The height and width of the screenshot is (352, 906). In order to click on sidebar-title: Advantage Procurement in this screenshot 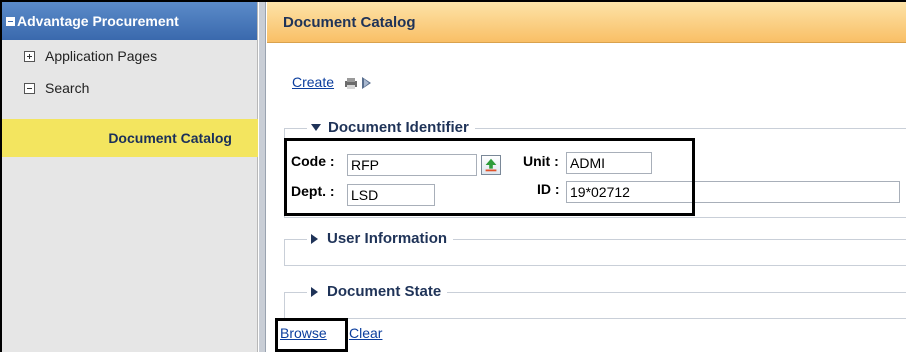, I will do `click(98, 21)`.